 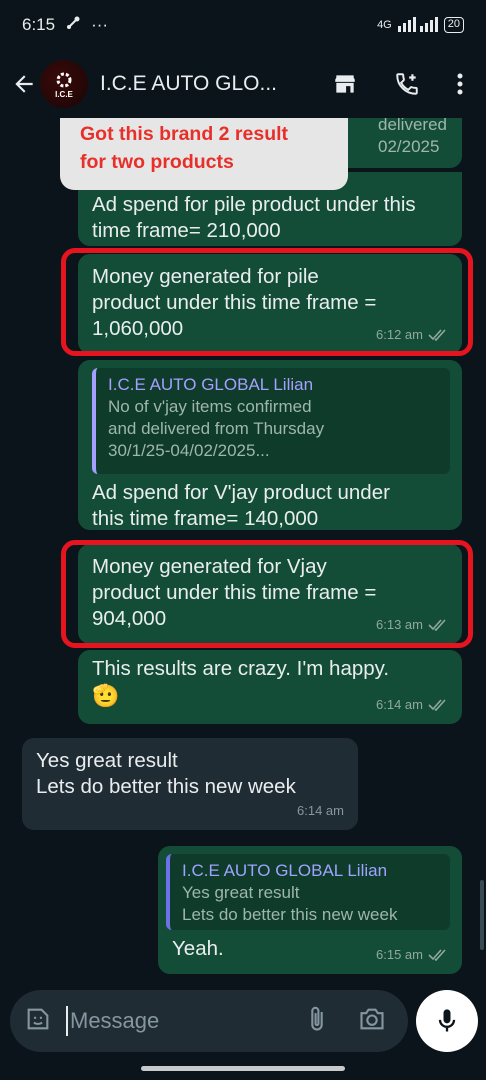 I want to click on message-text-line1: Ad spend for V'jay product under, so click(x=241, y=492).